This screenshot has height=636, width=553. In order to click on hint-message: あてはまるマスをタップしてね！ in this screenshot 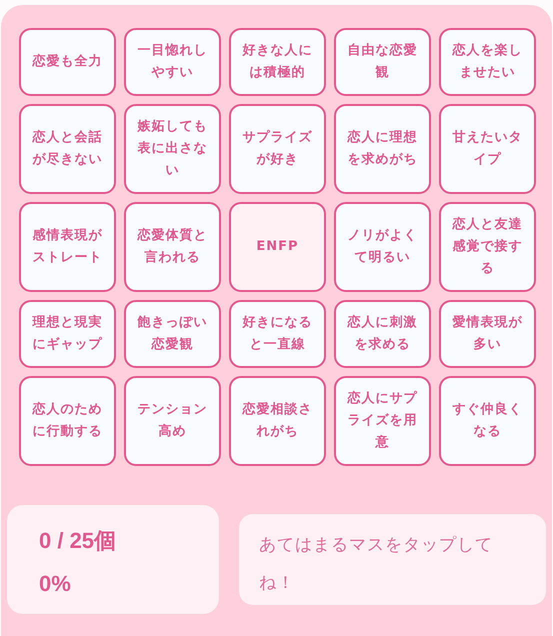, I will do `click(392, 559)`.